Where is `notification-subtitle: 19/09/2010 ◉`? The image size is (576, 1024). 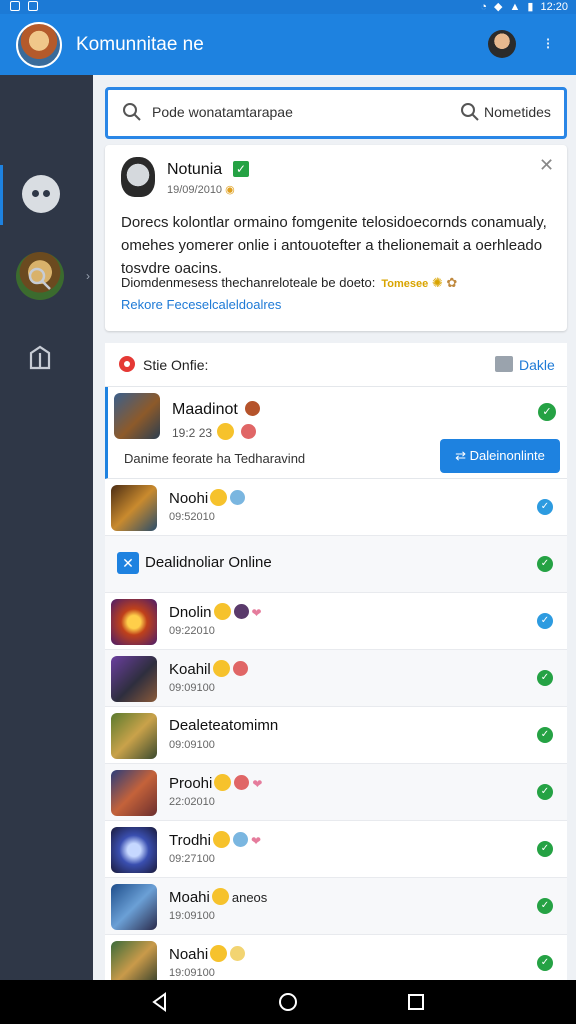 notification-subtitle: 19/09/2010 ◉ is located at coordinates (201, 189).